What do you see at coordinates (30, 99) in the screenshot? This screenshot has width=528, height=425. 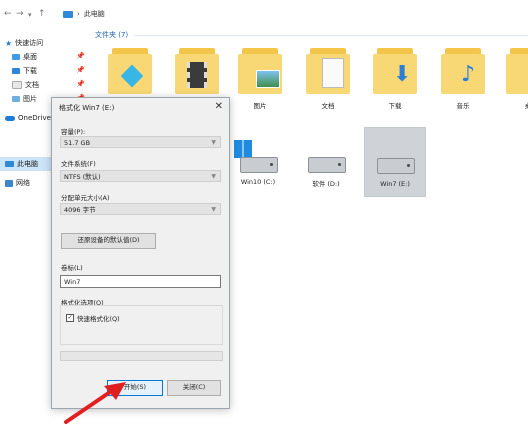 I see `sidebar-item-label: 图片` at bounding box center [30, 99].